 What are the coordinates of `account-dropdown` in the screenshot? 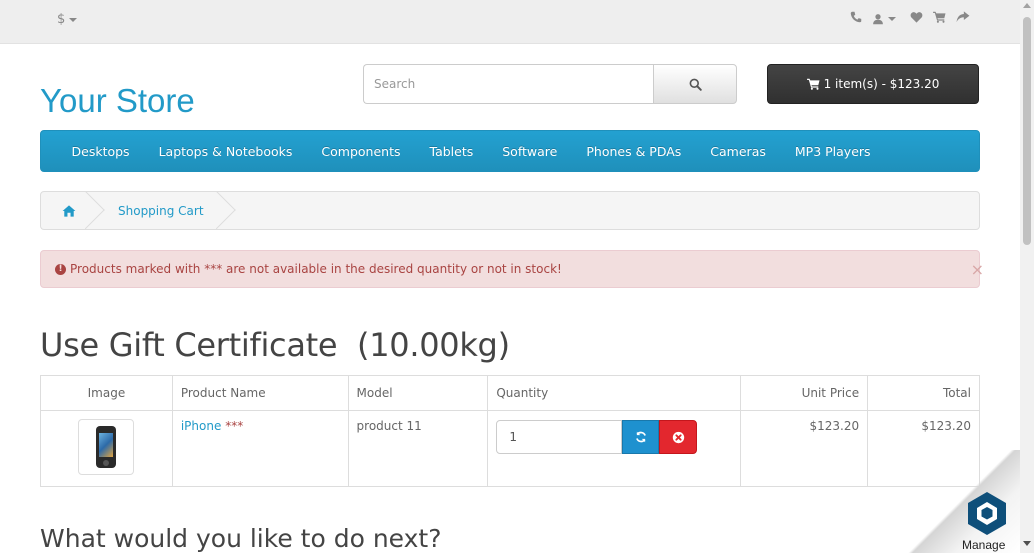 It's located at (884, 19).